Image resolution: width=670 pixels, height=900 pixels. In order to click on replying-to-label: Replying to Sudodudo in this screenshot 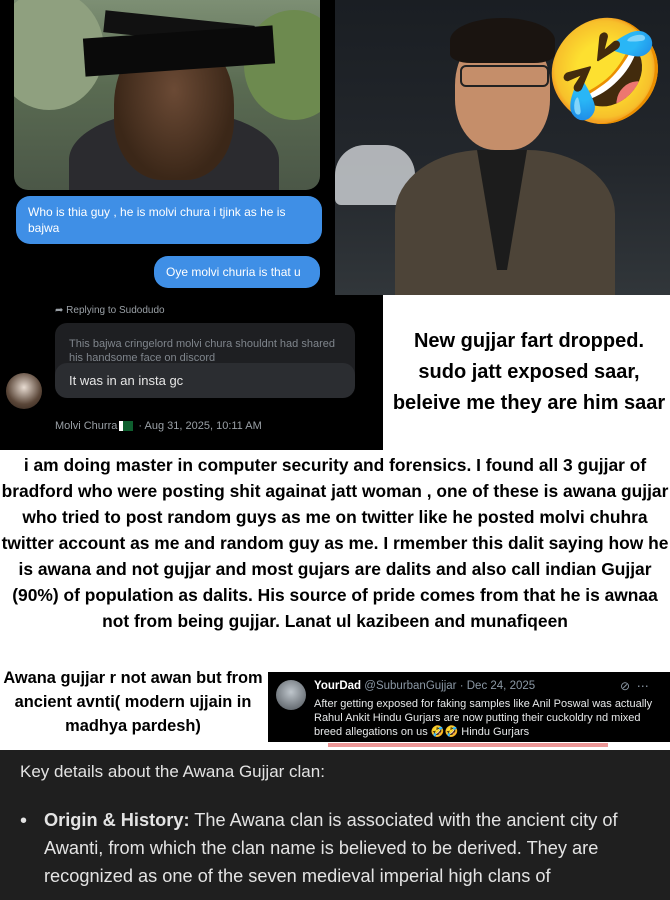, I will do `click(115, 310)`.